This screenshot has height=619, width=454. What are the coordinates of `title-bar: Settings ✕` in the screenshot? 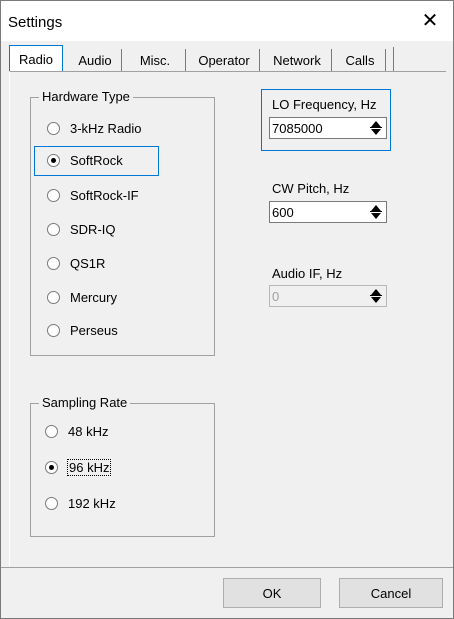 It's located at (227, 21).